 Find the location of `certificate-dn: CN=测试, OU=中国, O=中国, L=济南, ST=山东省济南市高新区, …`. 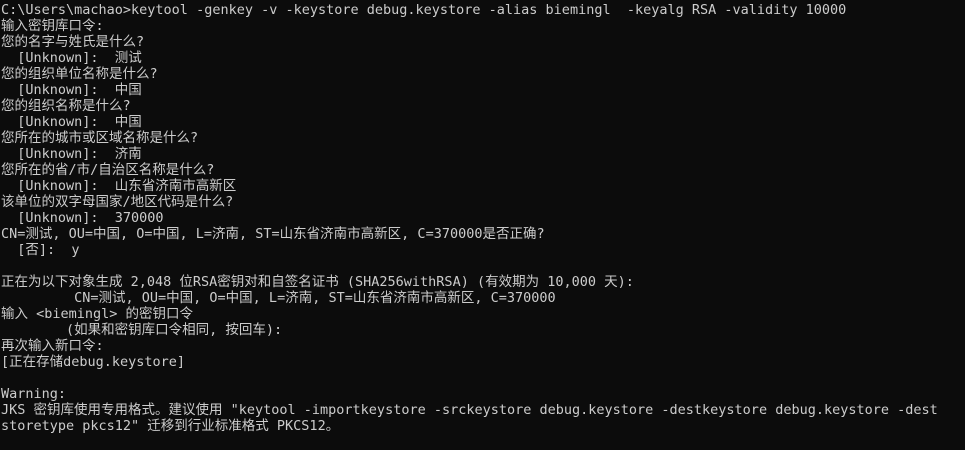

certificate-dn: CN=测试, OU=中国, O=中国, L=济南, ST=山东省济南市高新区, … is located at coordinates (278, 298).